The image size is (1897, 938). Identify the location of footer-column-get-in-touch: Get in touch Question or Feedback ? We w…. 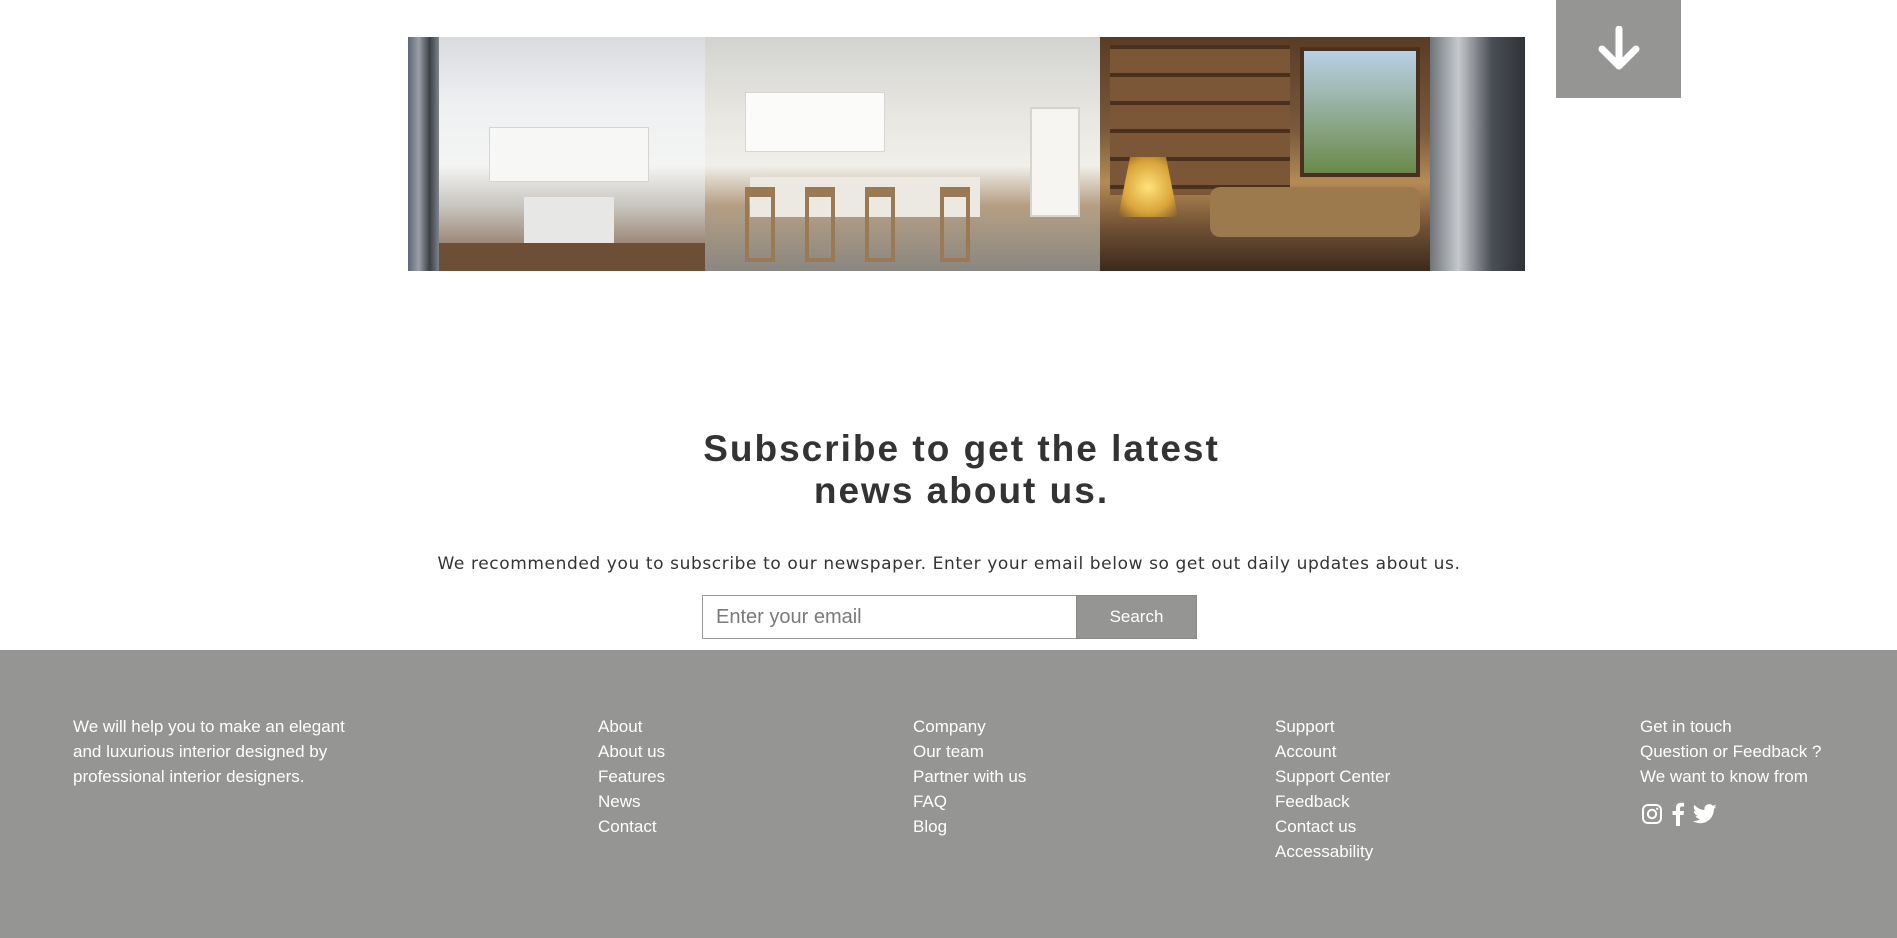
(1730, 751).